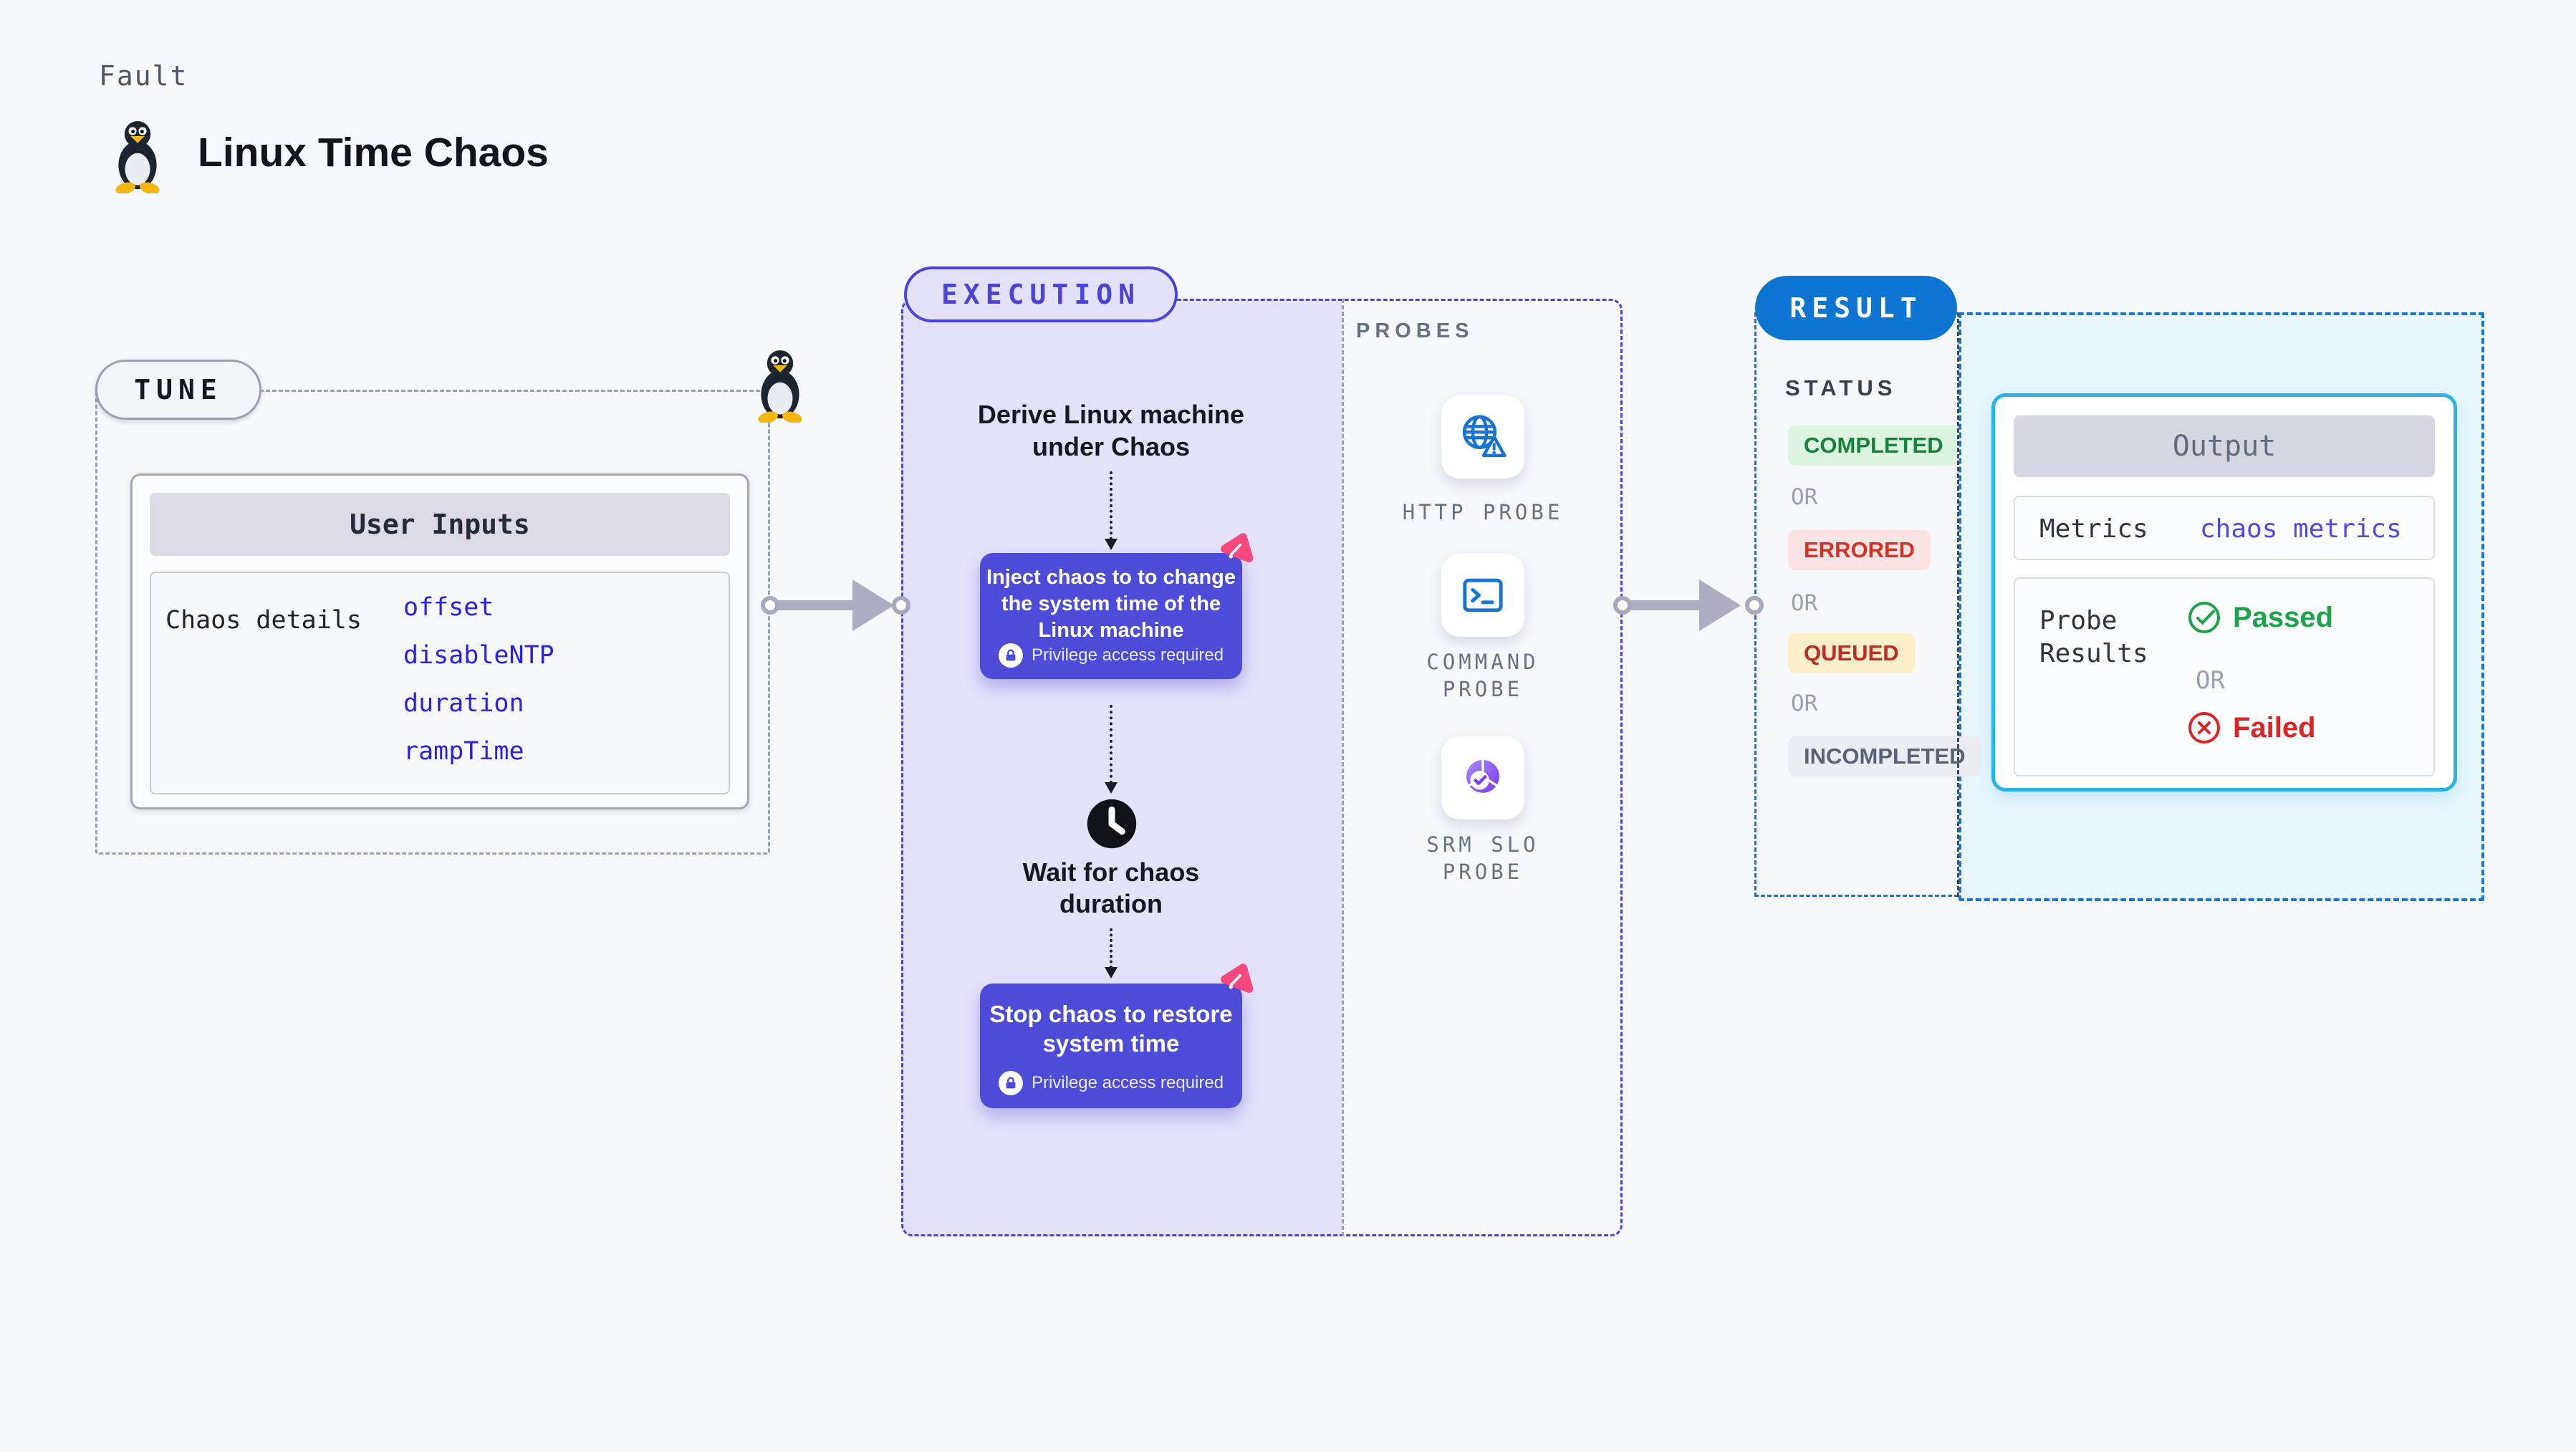 This screenshot has height=1452, width=2576. I want to click on passed-verdict: Passed, so click(2260, 618).